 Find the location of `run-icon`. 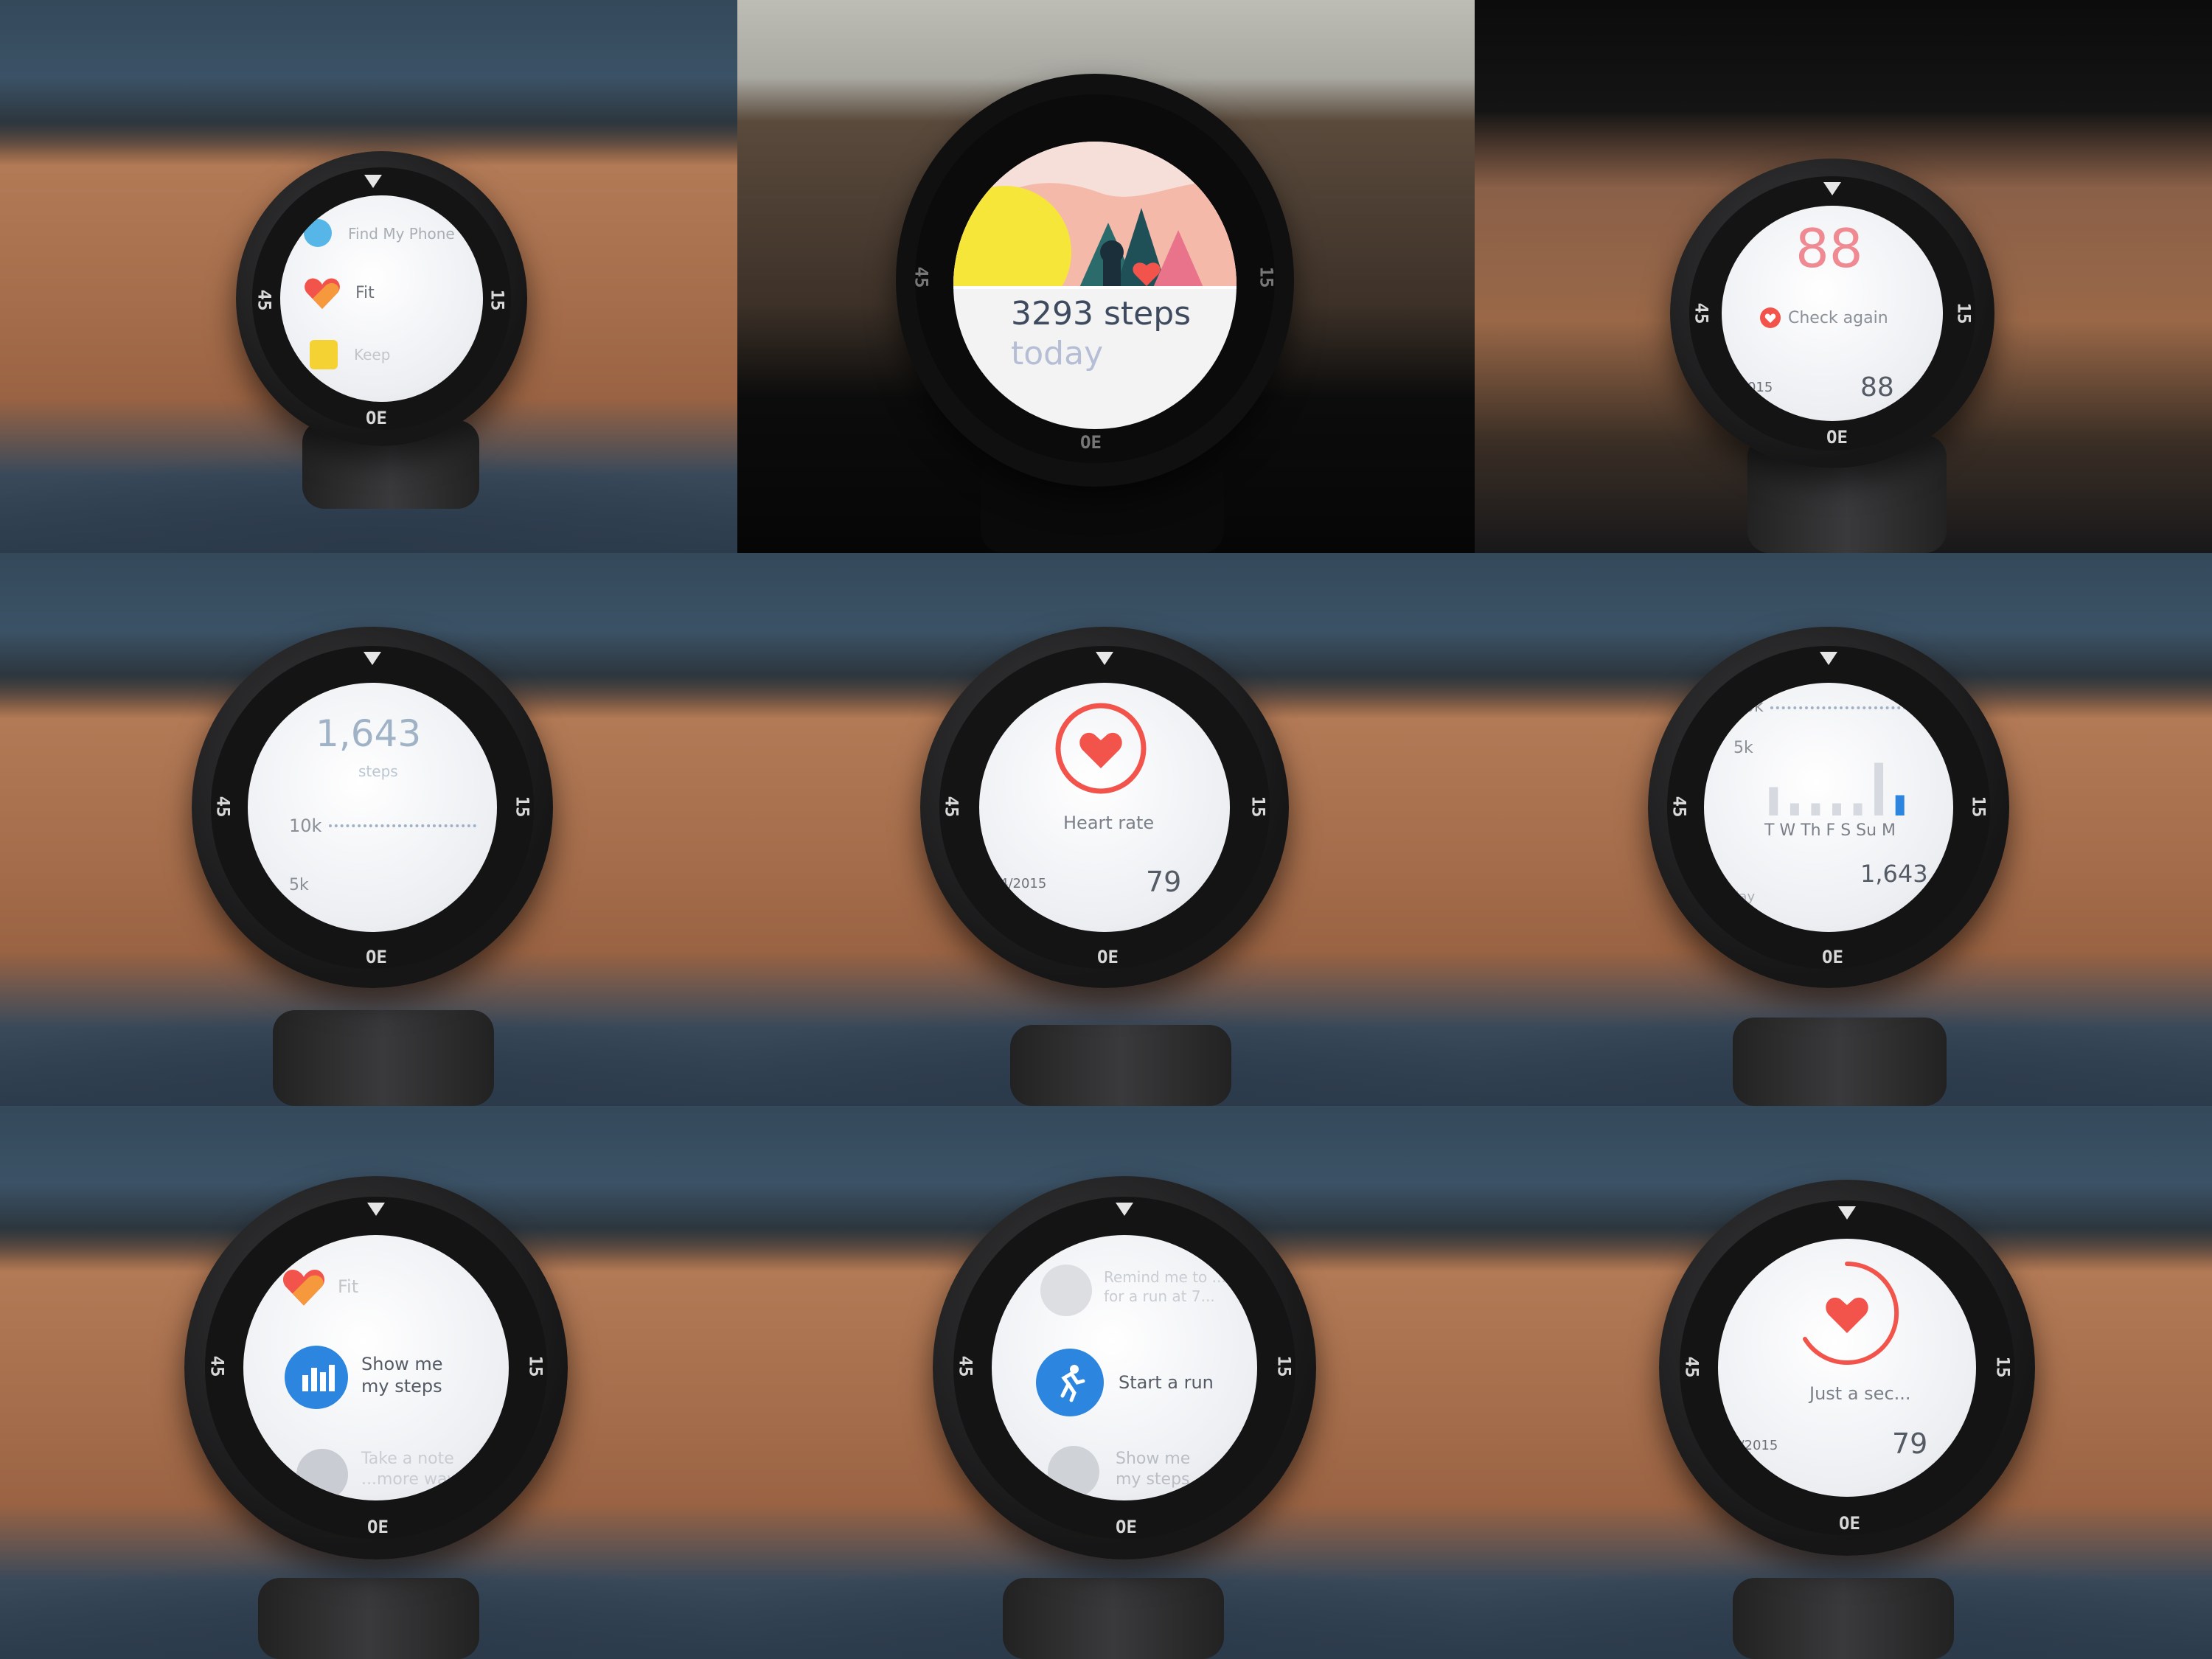

run-icon is located at coordinates (1070, 1382).